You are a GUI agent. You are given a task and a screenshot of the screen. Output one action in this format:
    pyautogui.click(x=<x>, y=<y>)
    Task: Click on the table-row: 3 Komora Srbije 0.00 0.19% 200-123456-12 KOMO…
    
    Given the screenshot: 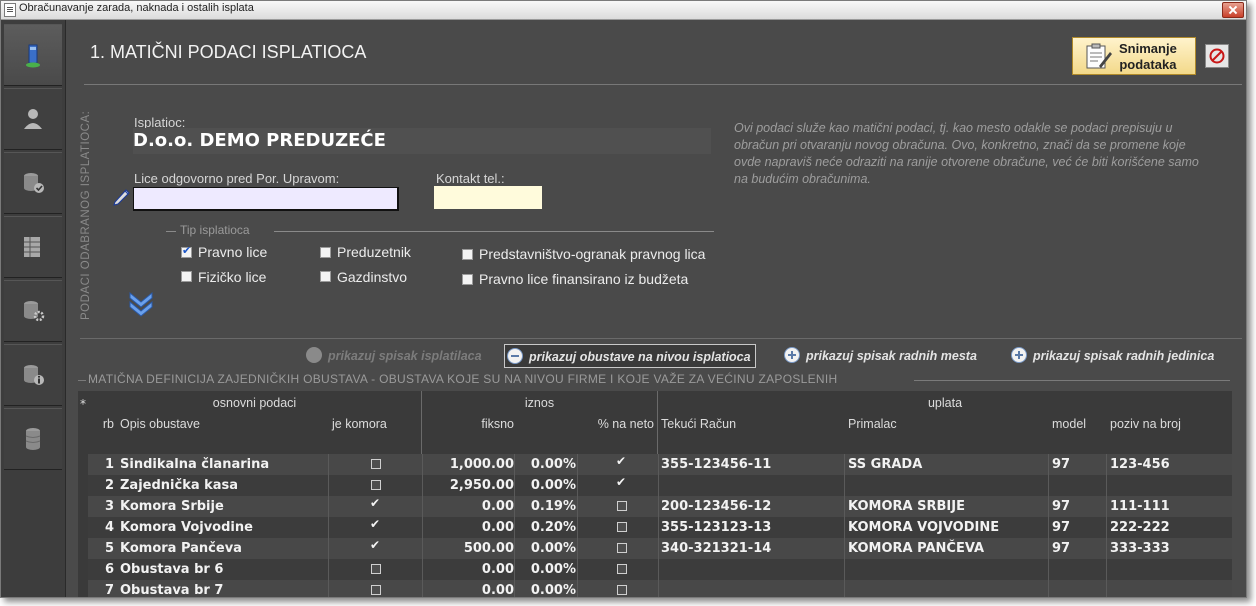 What is the action you would take?
    pyautogui.click(x=660, y=506)
    